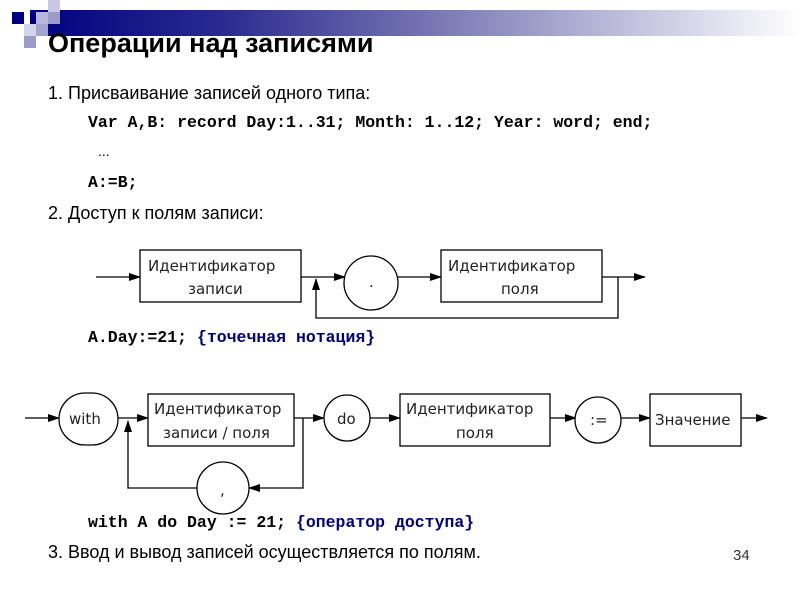 The height and width of the screenshot is (600, 800). I want to click on d1-box2-line2: поля, so click(520, 289).